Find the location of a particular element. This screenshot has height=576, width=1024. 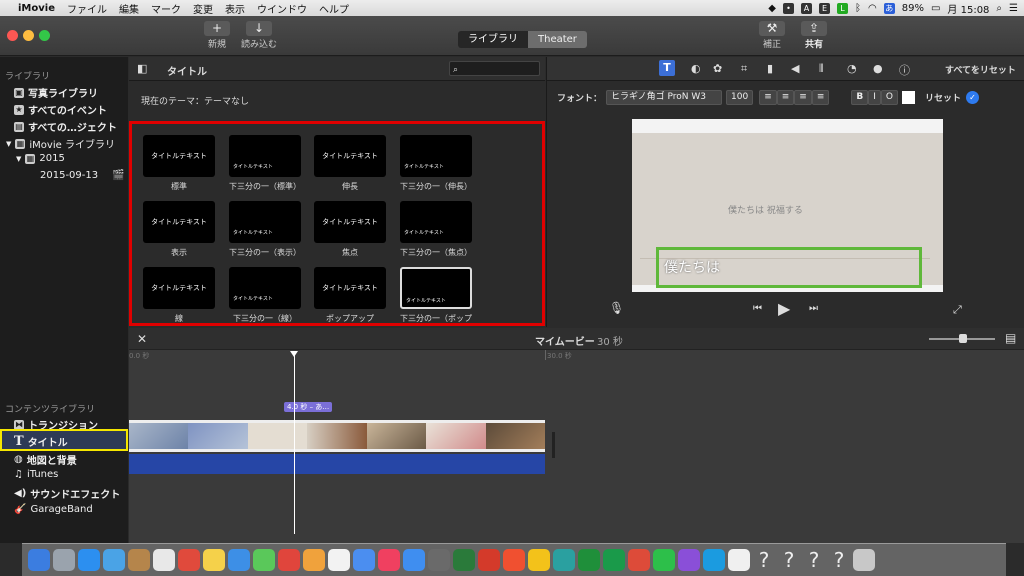

status-icon-2: A is located at coordinates (806, 8).